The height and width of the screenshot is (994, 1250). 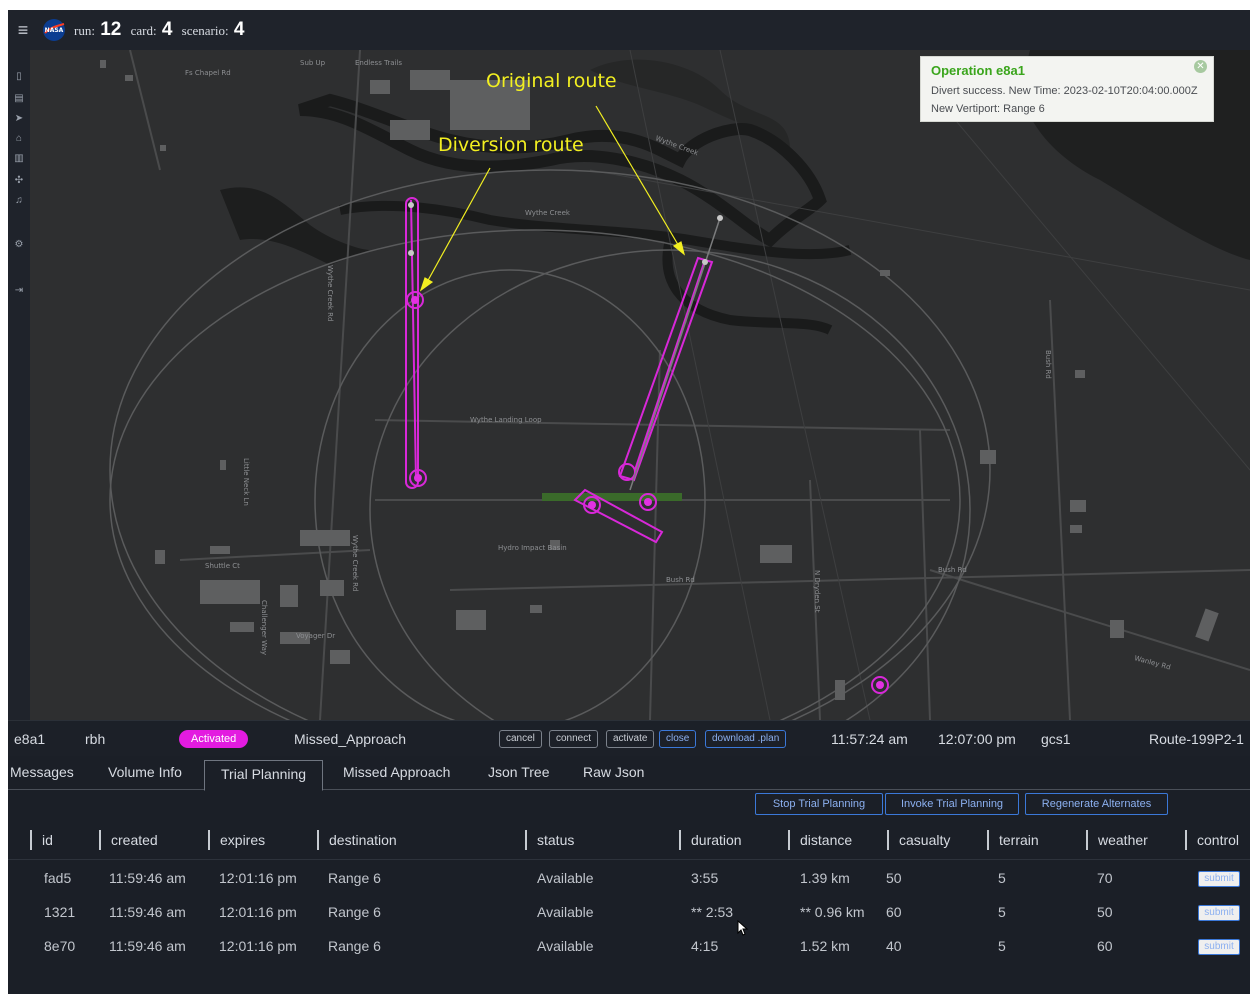 I want to click on map-label-challenger-way: Challenger Way, so click(x=264, y=627).